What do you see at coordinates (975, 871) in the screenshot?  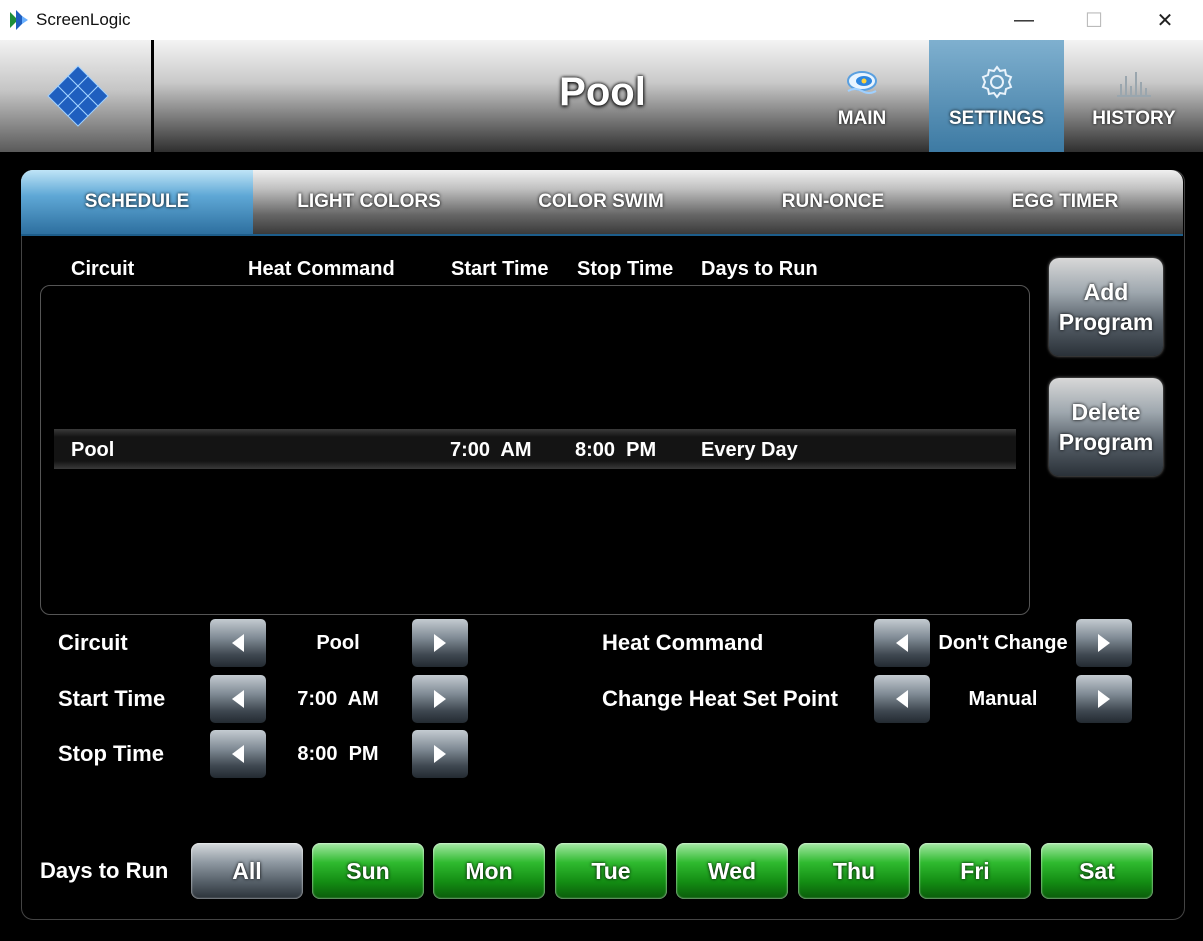 I see `day-fri-button: Fri` at bounding box center [975, 871].